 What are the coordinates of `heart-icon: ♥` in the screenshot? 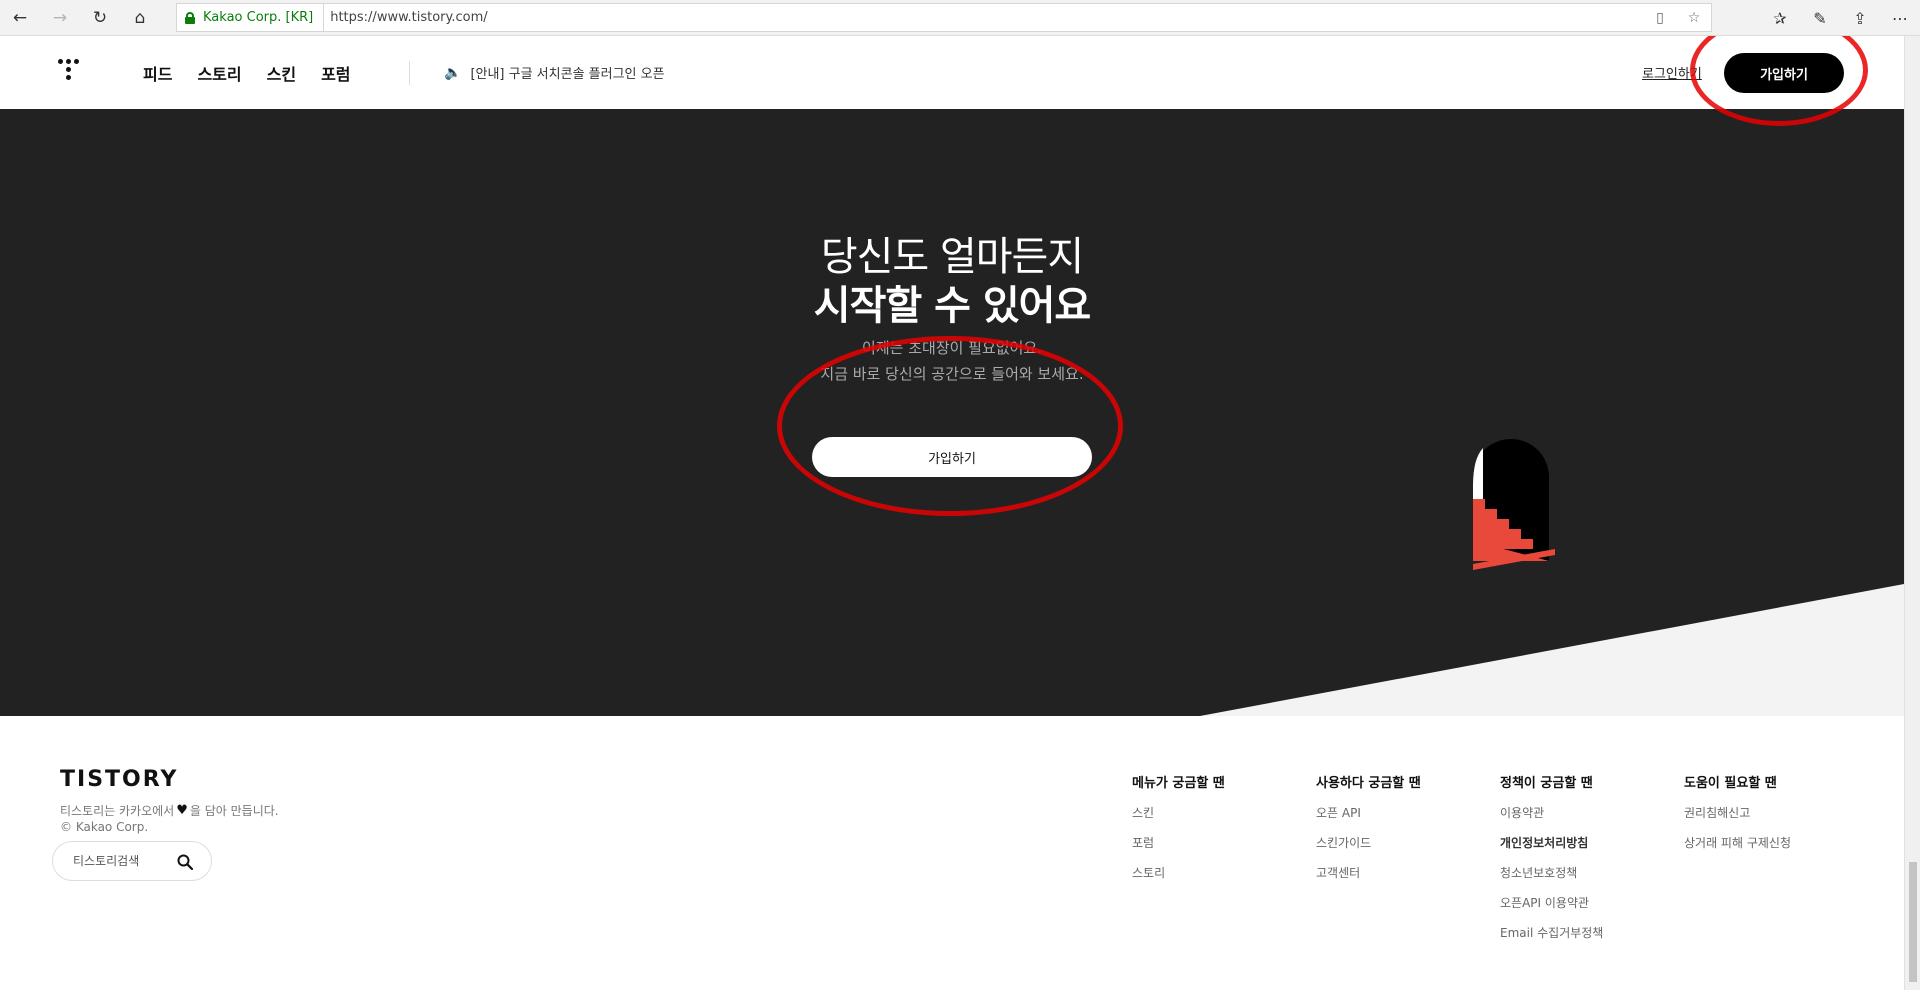 It's located at (182, 810).